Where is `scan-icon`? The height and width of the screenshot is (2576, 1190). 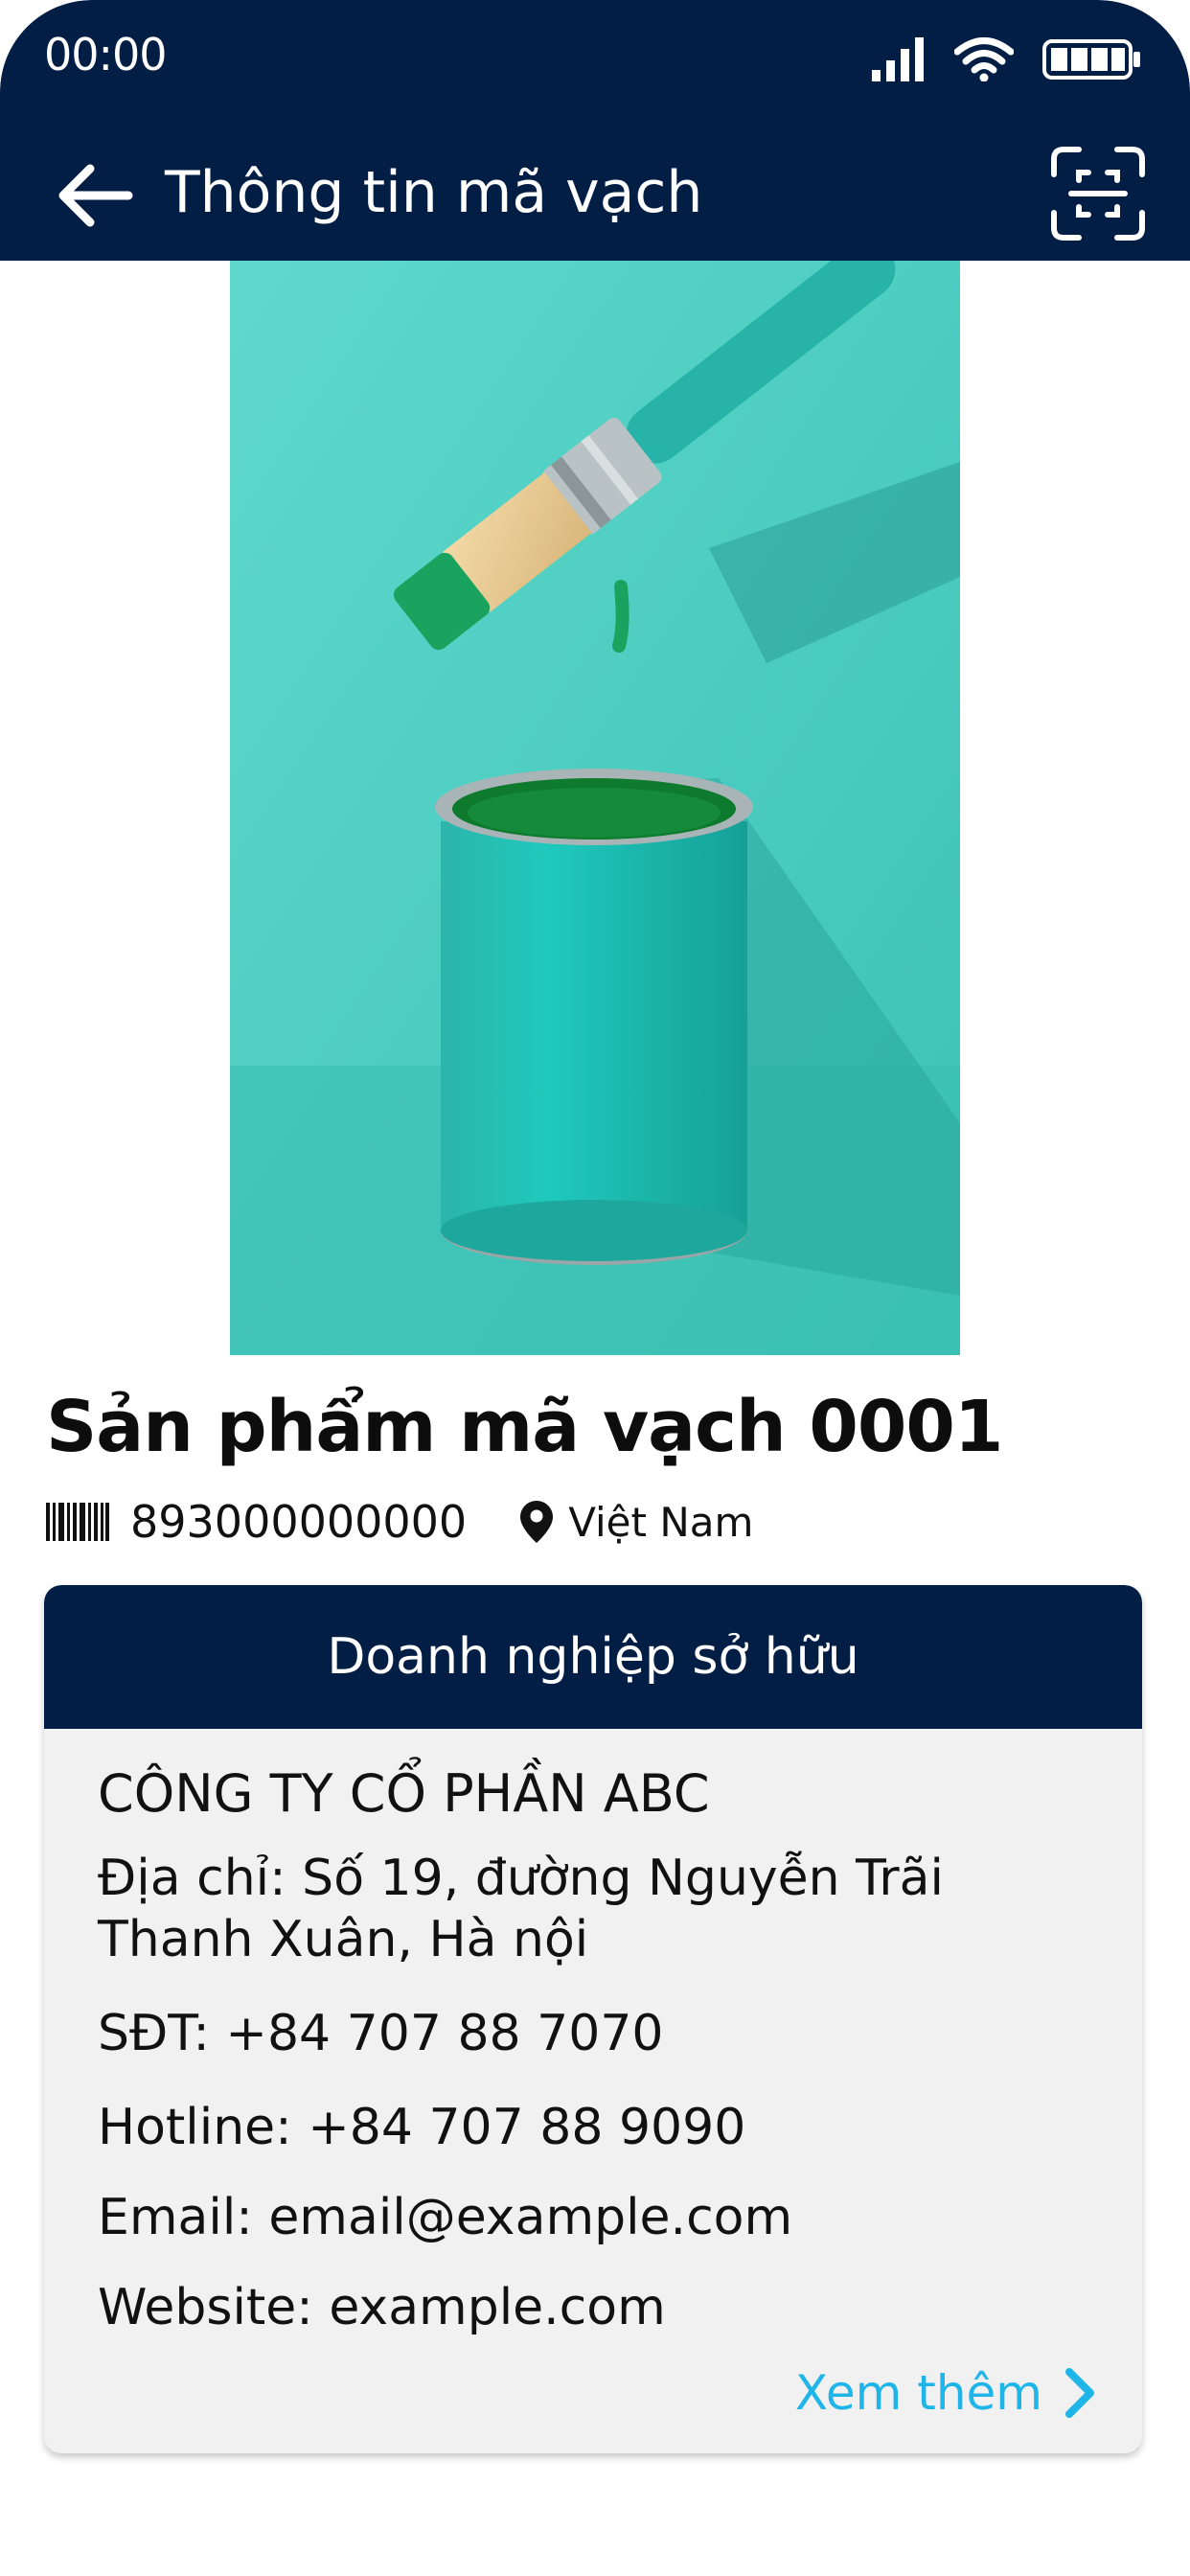
scan-icon is located at coordinates (1098, 194).